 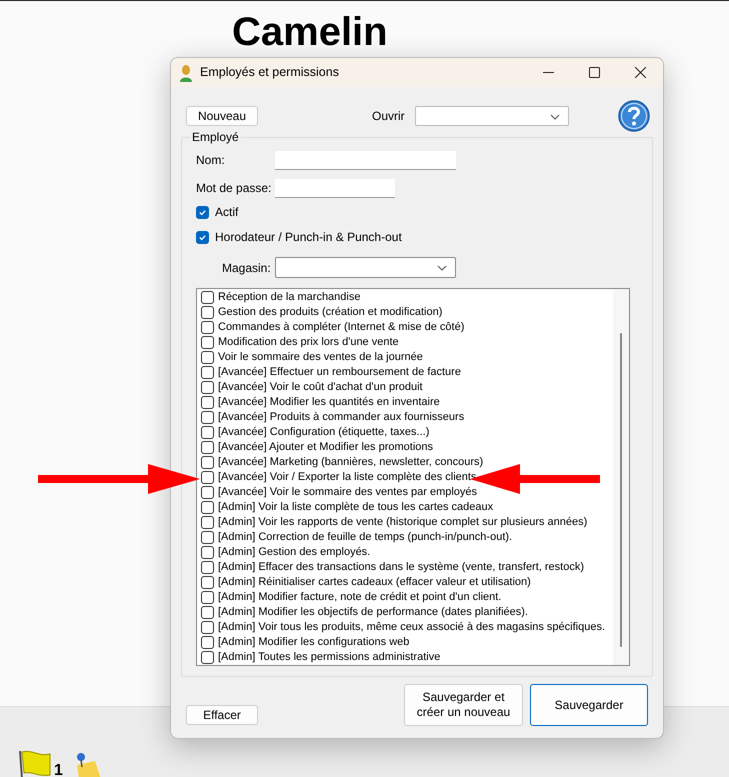 What do you see at coordinates (388, 116) in the screenshot?
I see `open-label: Ouvrir` at bounding box center [388, 116].